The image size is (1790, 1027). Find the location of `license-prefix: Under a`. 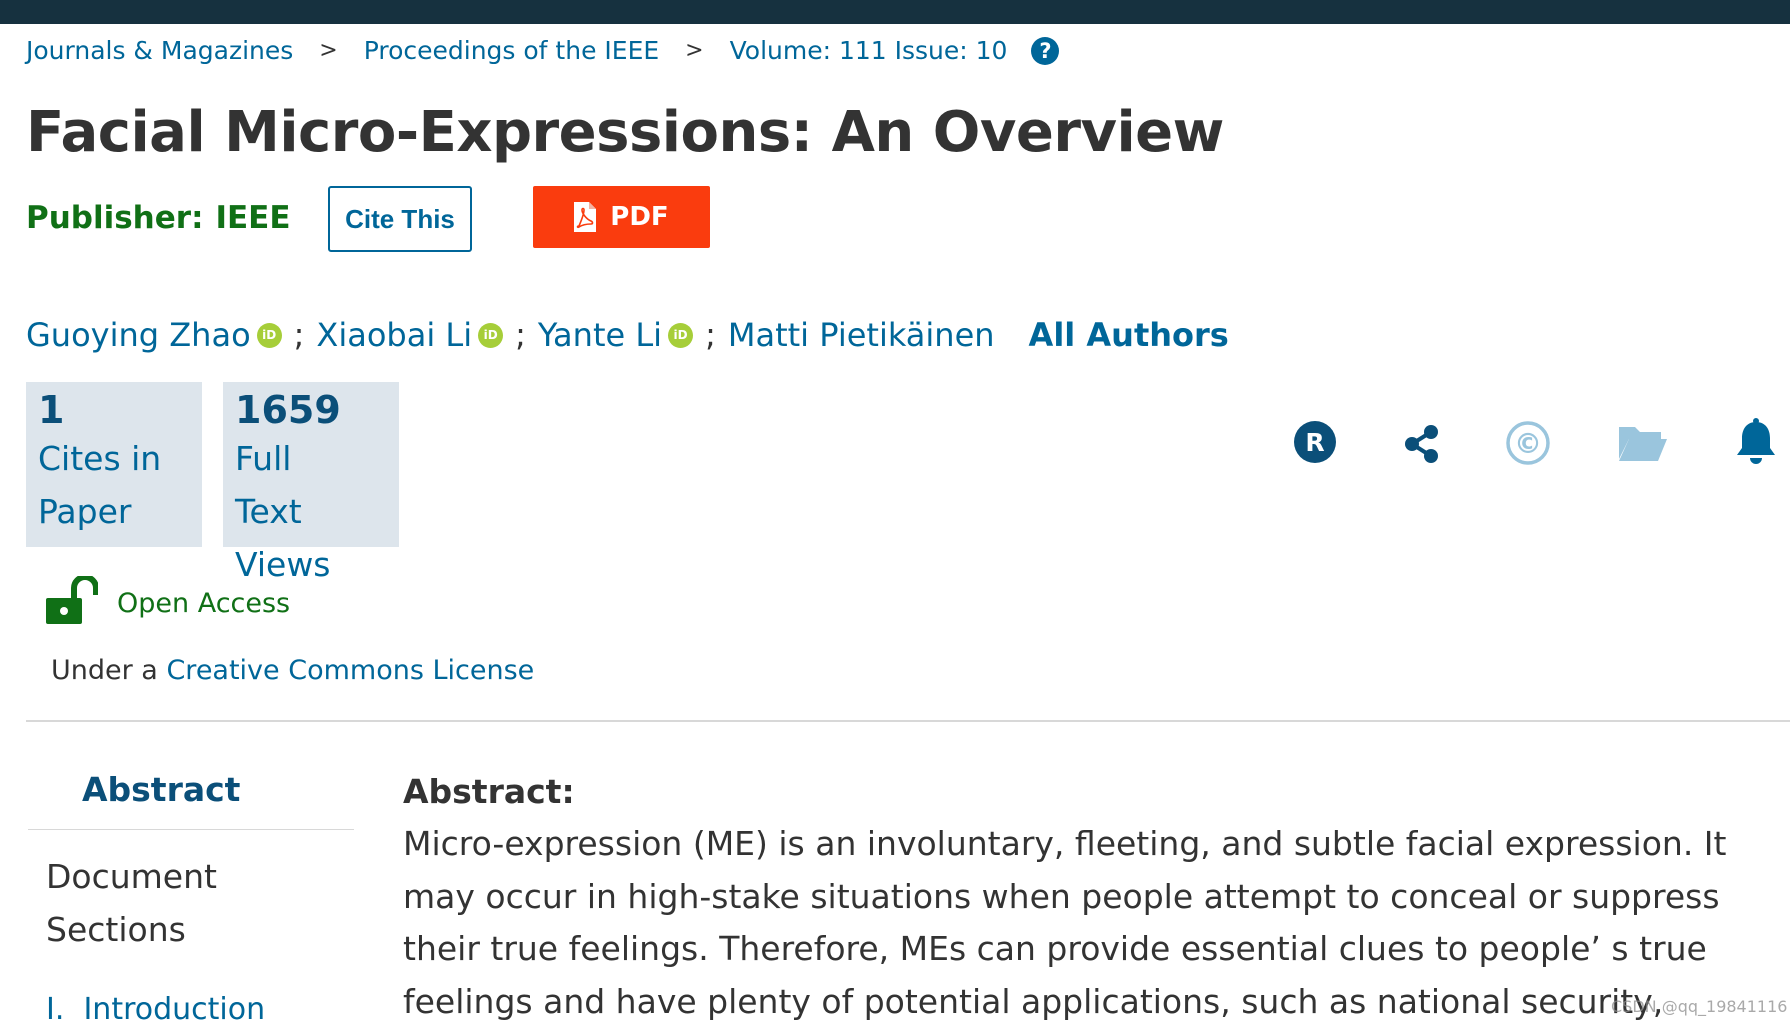

license-prefix: Under a is located at coordinates (104, 670).